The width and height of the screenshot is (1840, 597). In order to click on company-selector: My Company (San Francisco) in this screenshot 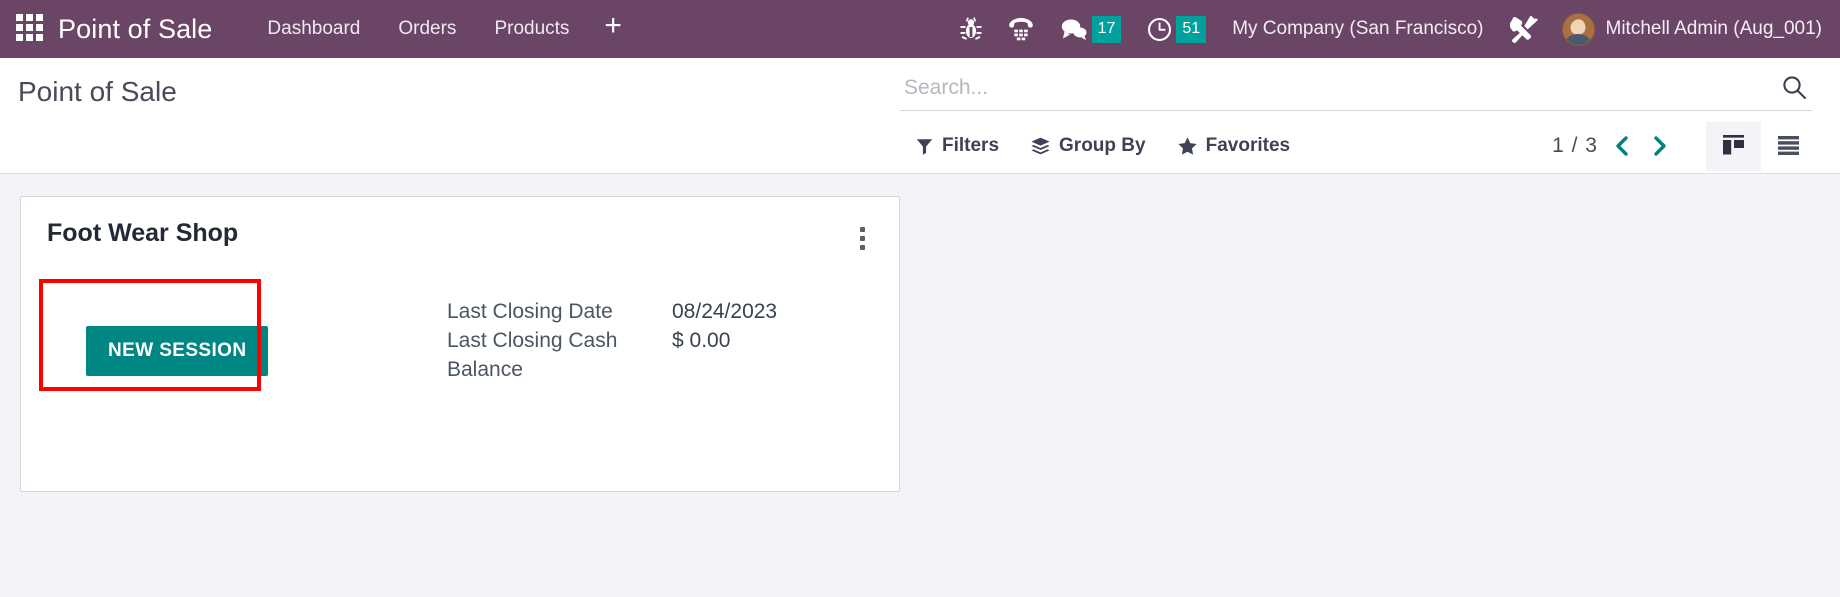, I will do `click(1357, 29)`.